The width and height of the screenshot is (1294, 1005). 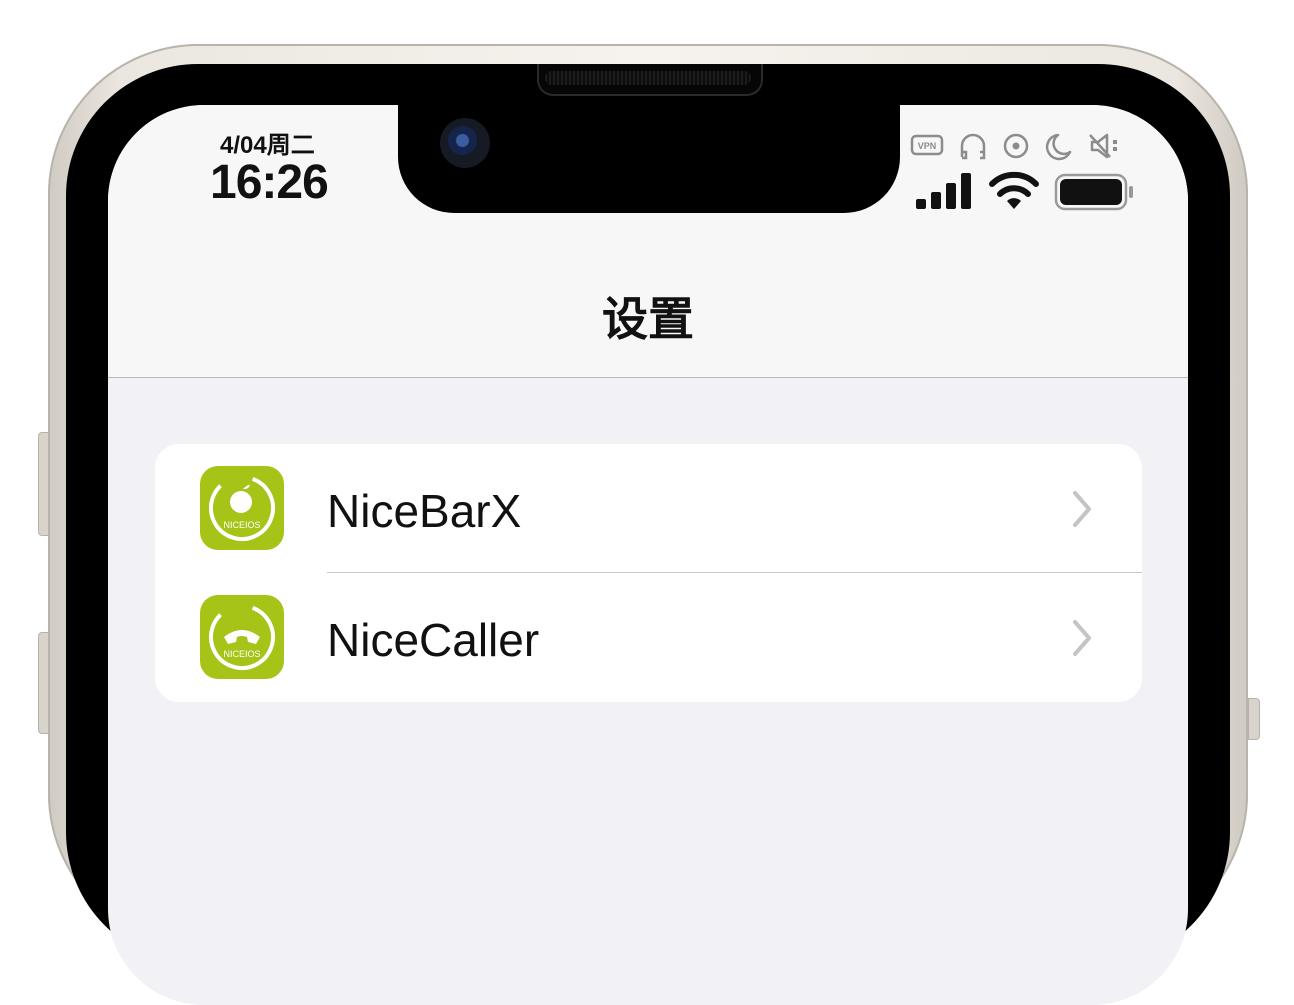 I want to click on nicecaller-app-icon: NICEIOS, so click(x=242, y=637).